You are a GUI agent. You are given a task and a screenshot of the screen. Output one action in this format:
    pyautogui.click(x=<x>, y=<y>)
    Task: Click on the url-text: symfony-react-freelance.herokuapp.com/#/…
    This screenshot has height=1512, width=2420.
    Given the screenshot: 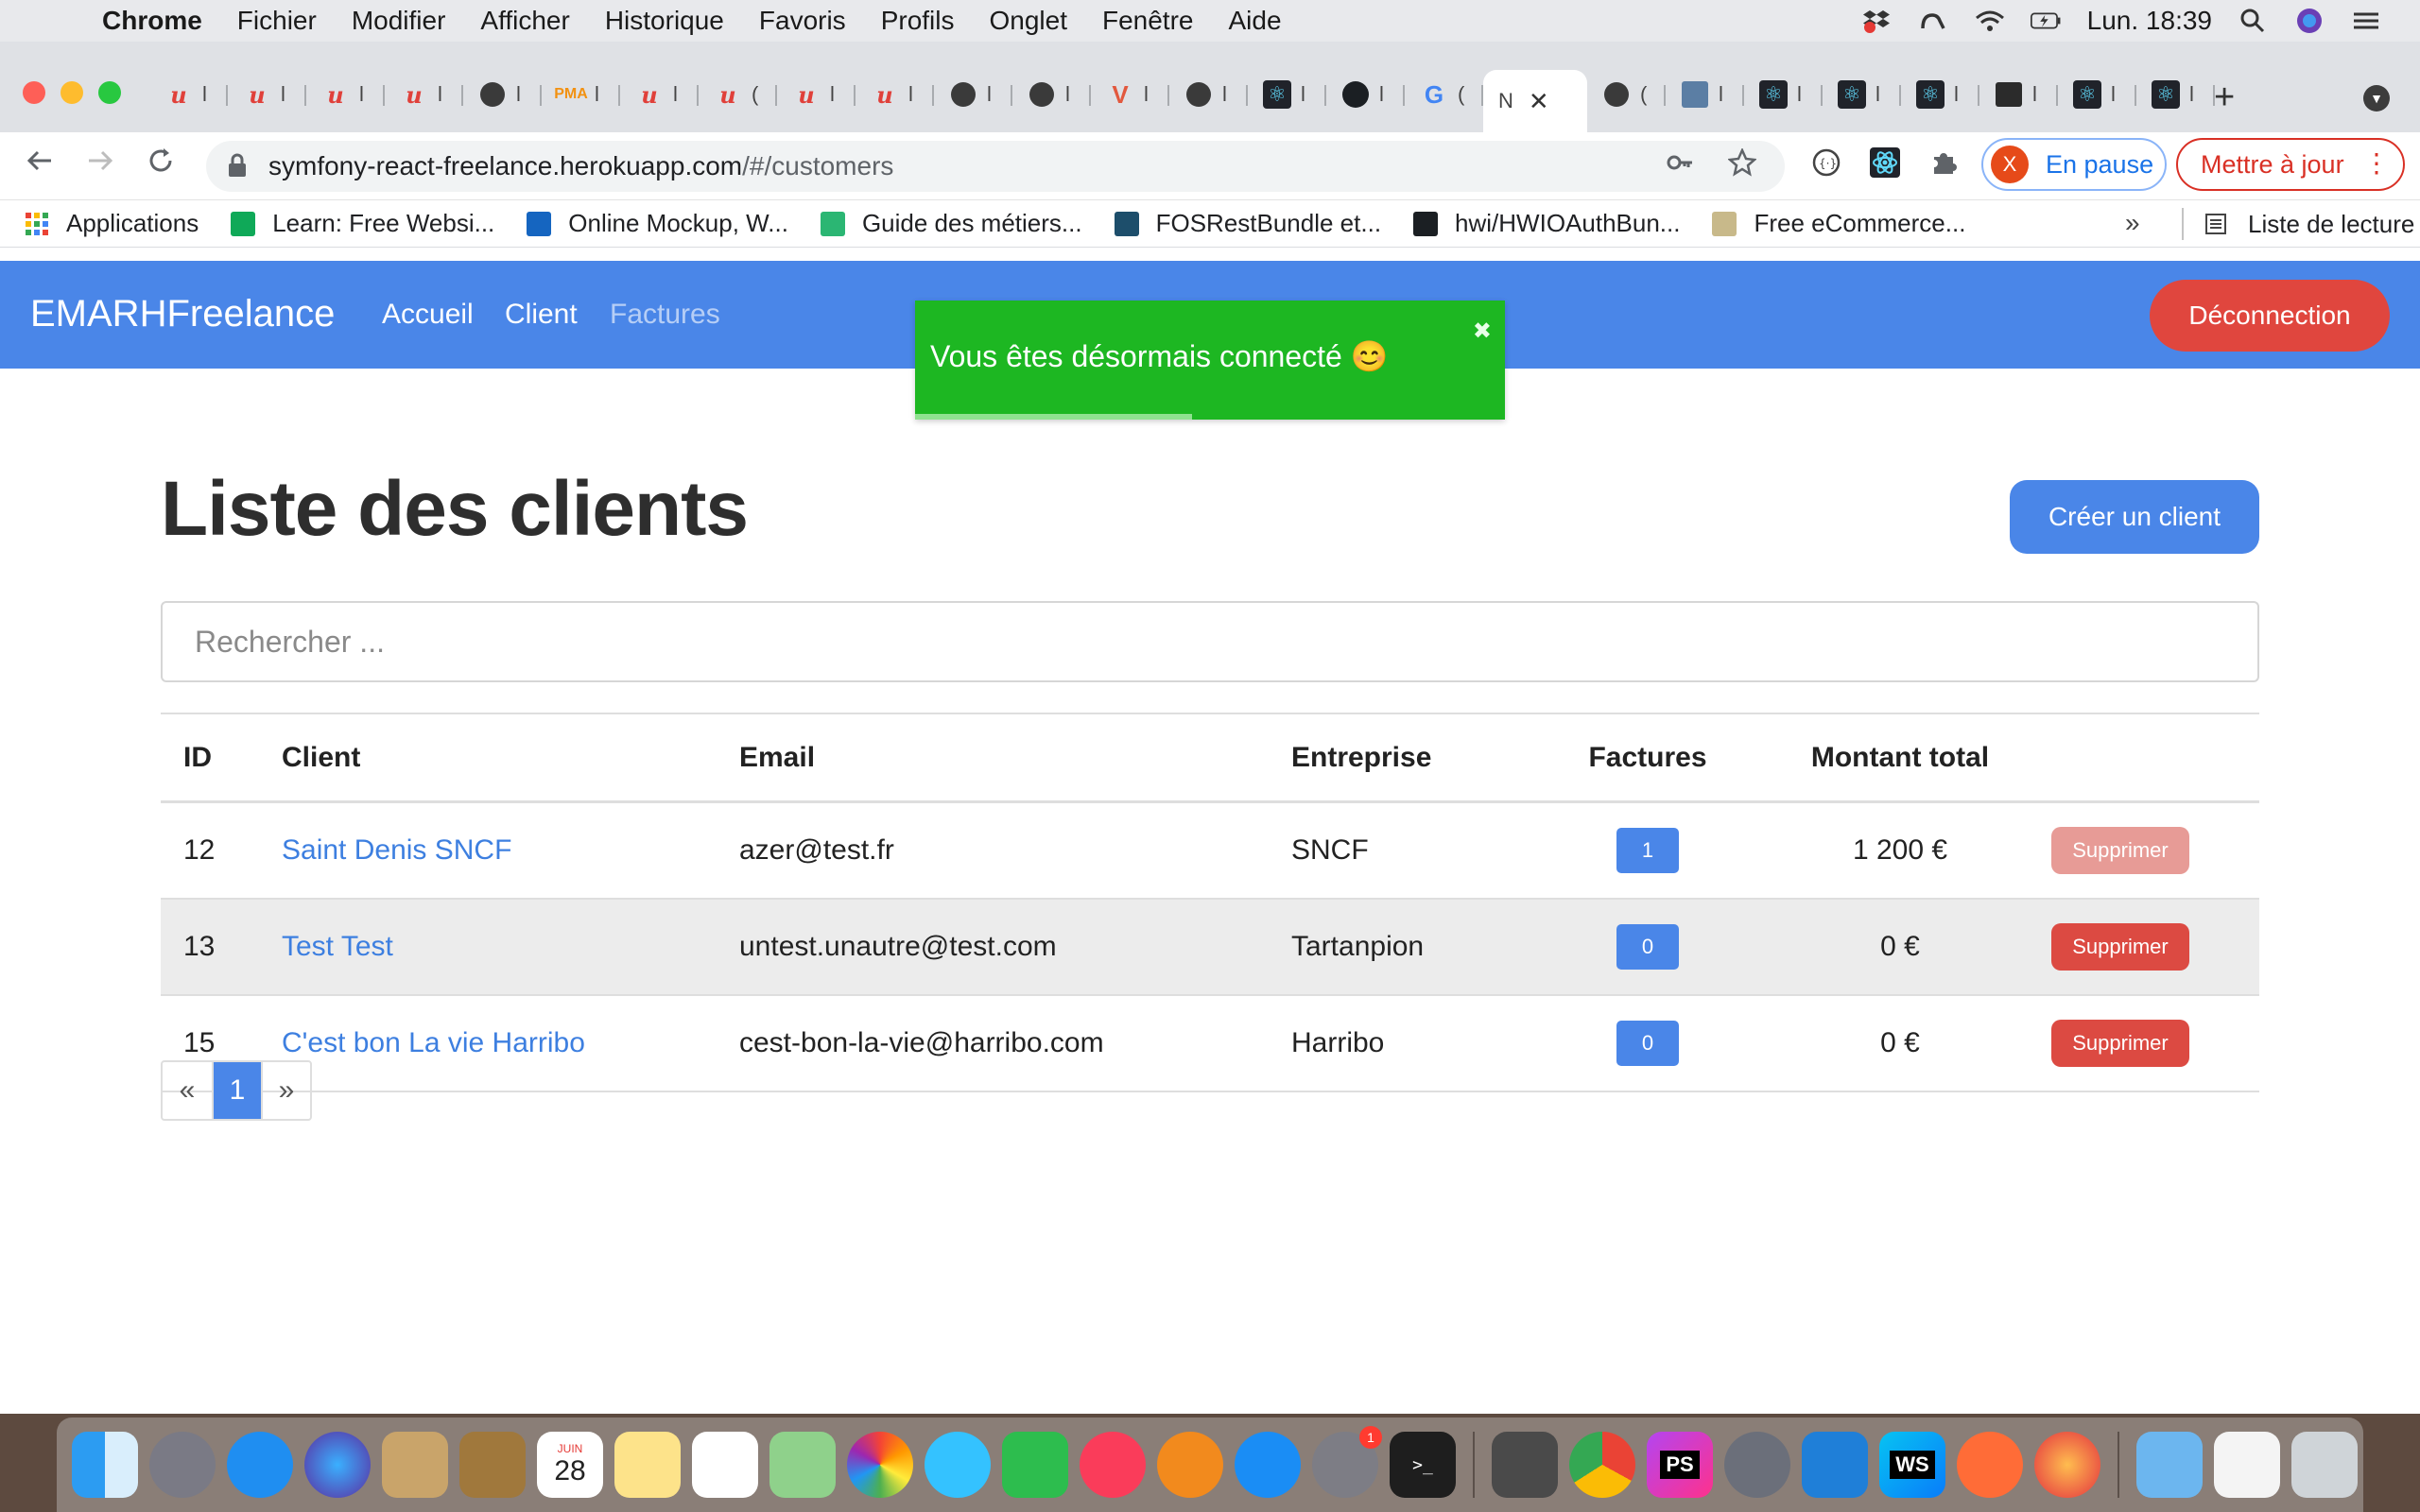 What is the action you would take?
    pyautogui.click(x=580, y=166)
    